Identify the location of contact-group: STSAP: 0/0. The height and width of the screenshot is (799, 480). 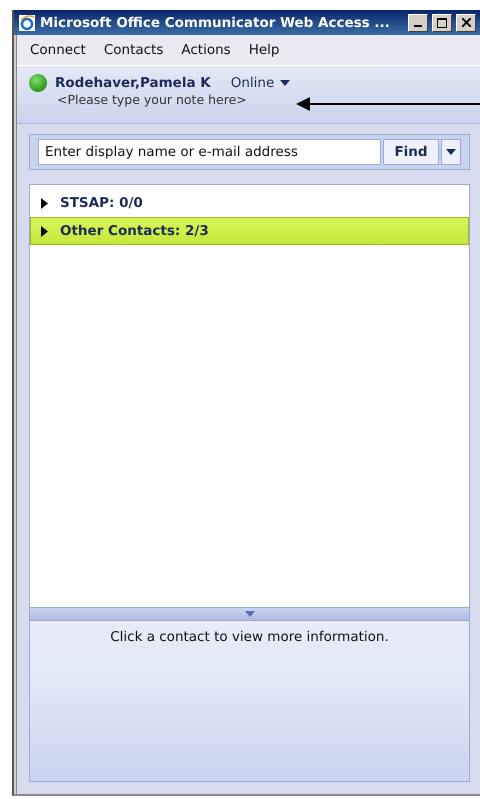
(249, 203).